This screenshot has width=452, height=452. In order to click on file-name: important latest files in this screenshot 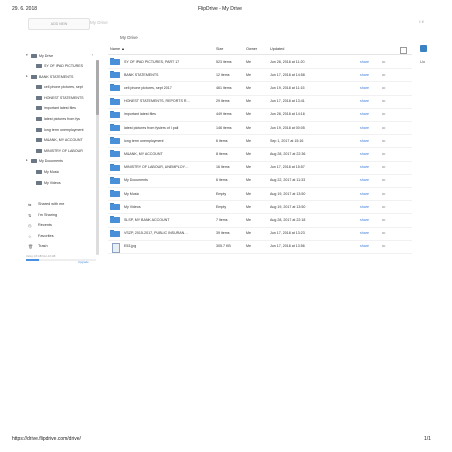, I will do `click(167, 114)`.